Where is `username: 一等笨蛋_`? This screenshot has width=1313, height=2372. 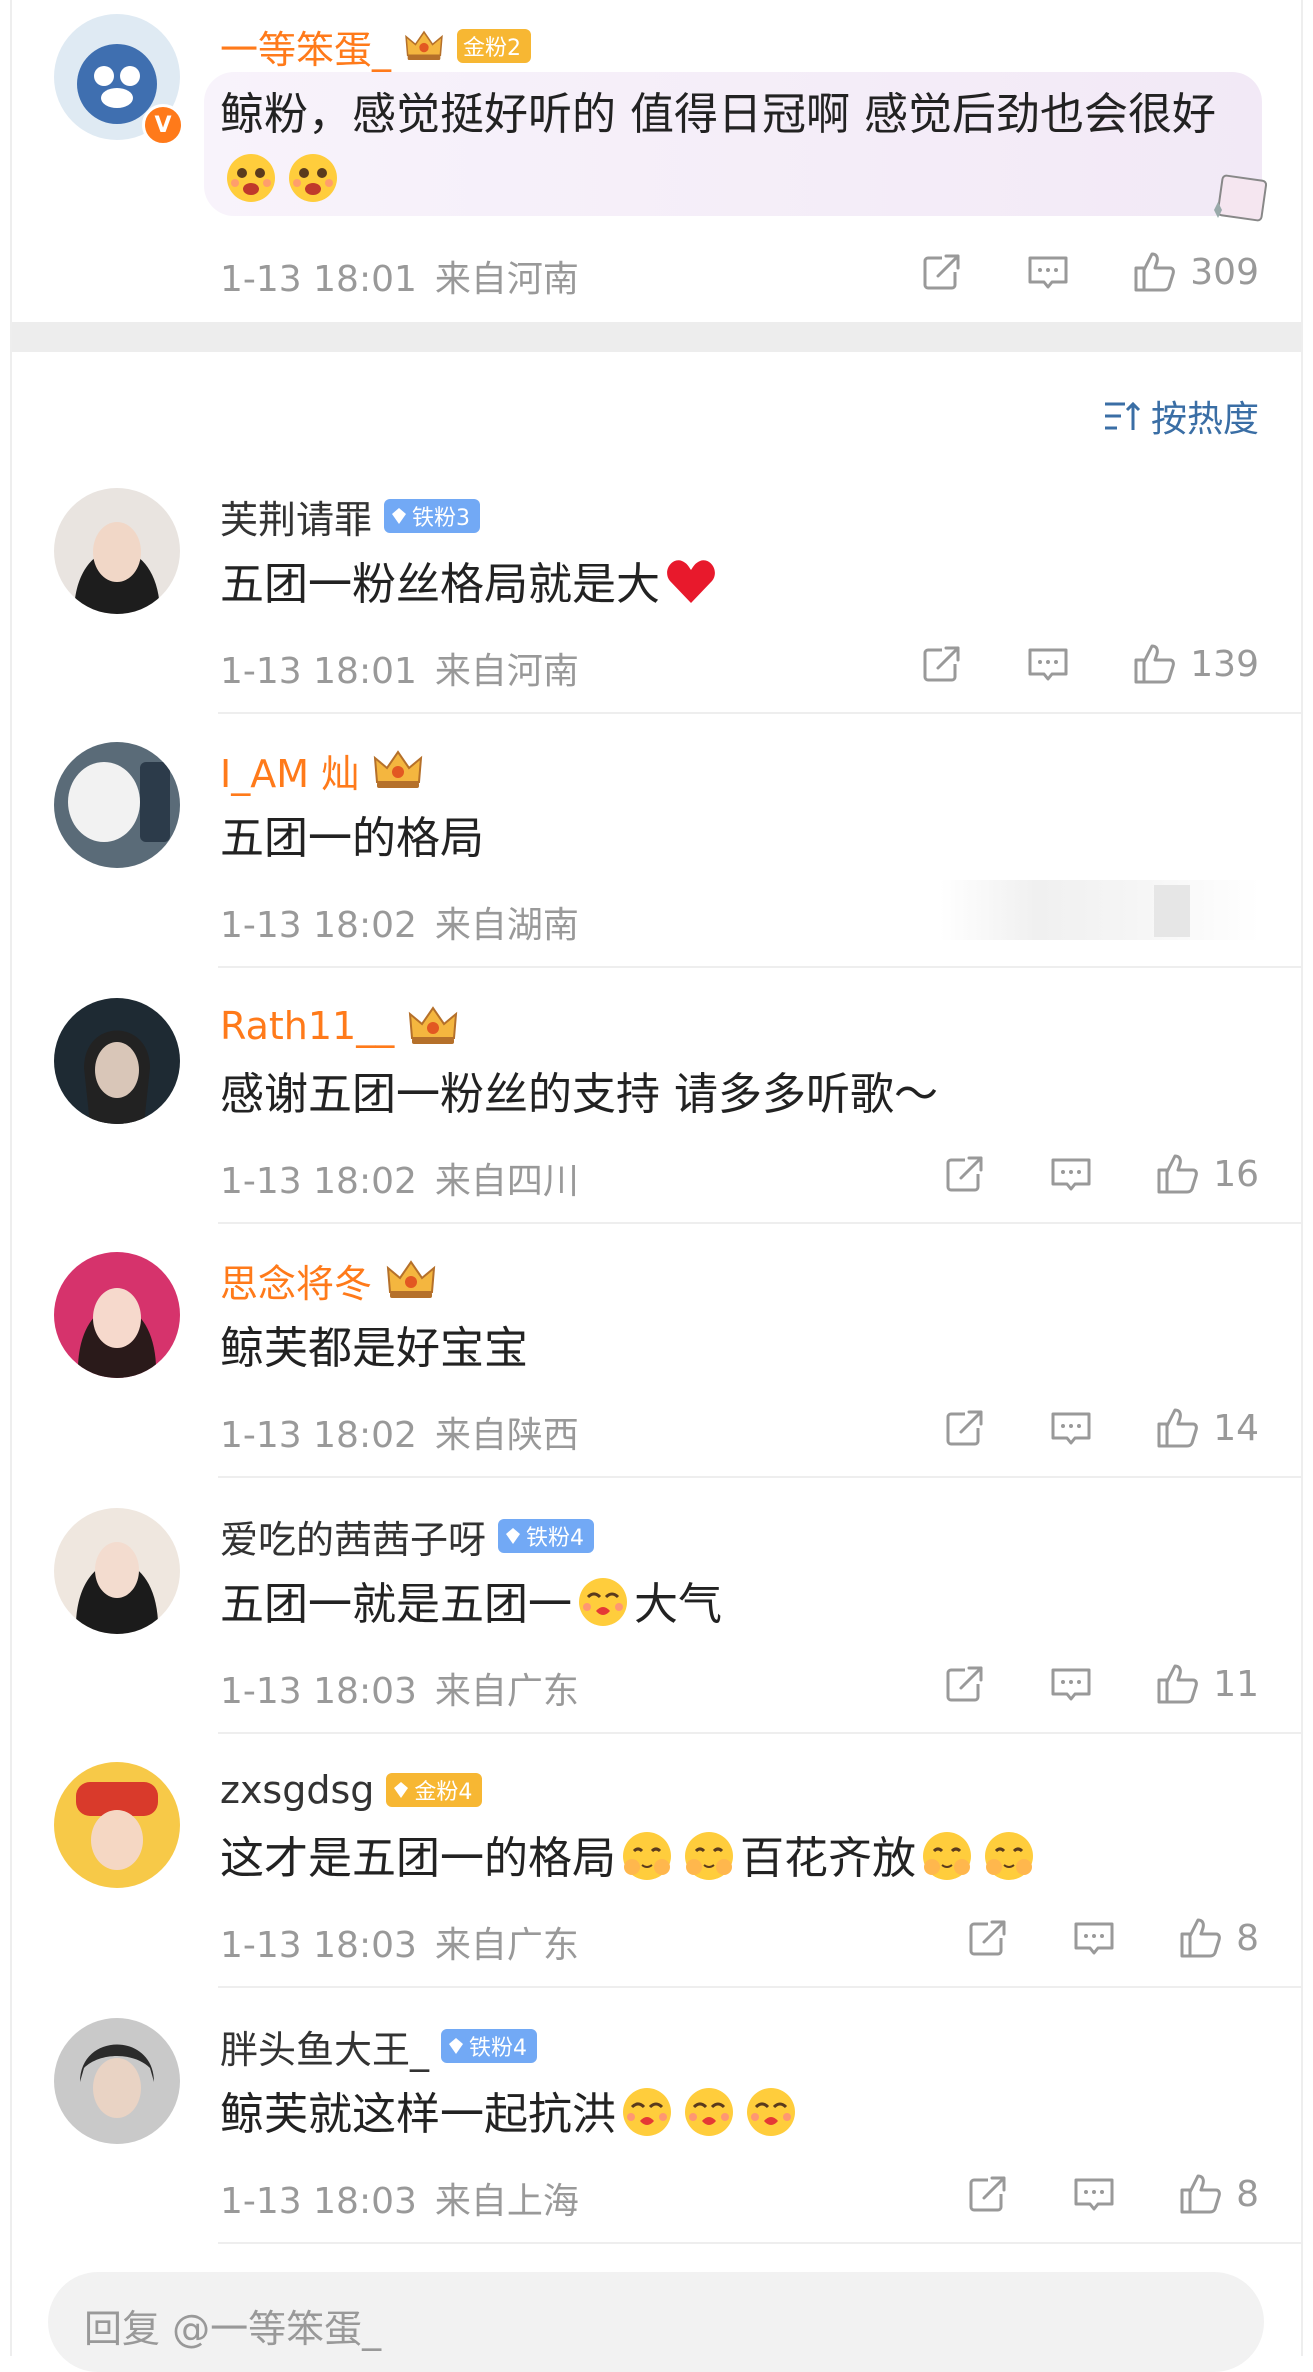 username: 一等笨蛋_ is located at coordinates (305, 46).